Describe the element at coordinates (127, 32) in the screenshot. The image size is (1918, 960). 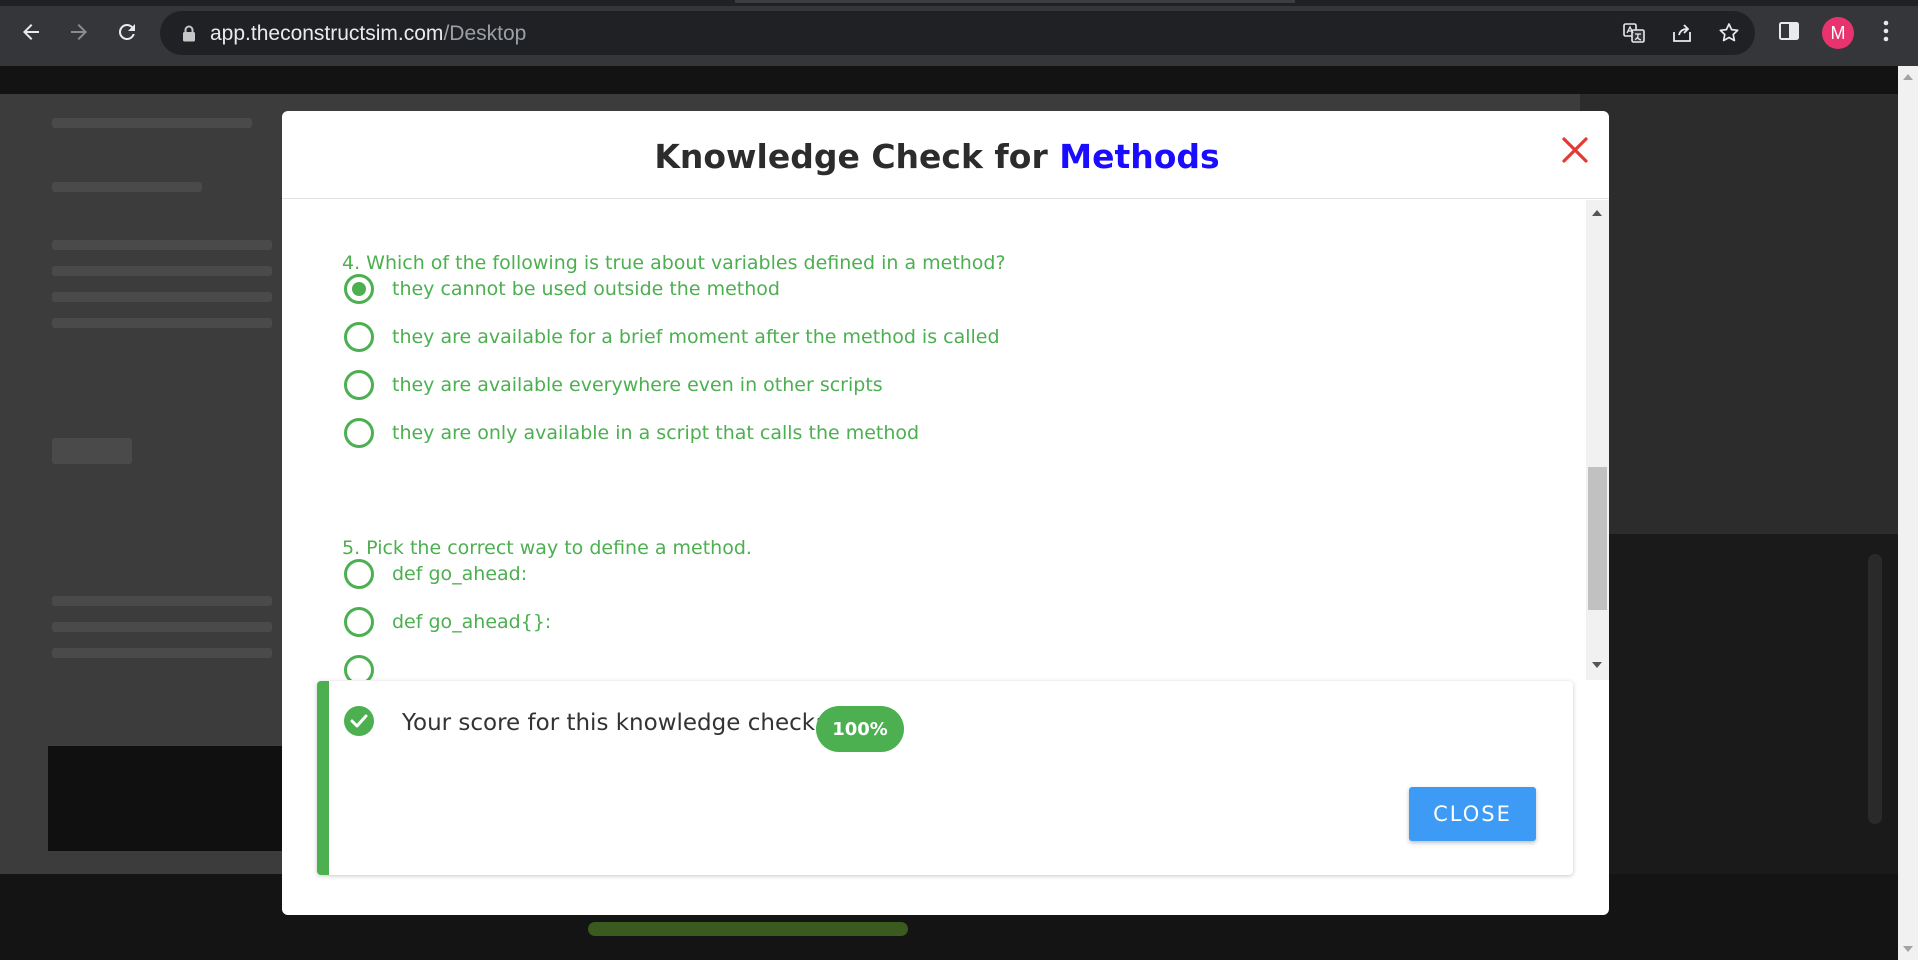
I see `reload-icon` at that location.